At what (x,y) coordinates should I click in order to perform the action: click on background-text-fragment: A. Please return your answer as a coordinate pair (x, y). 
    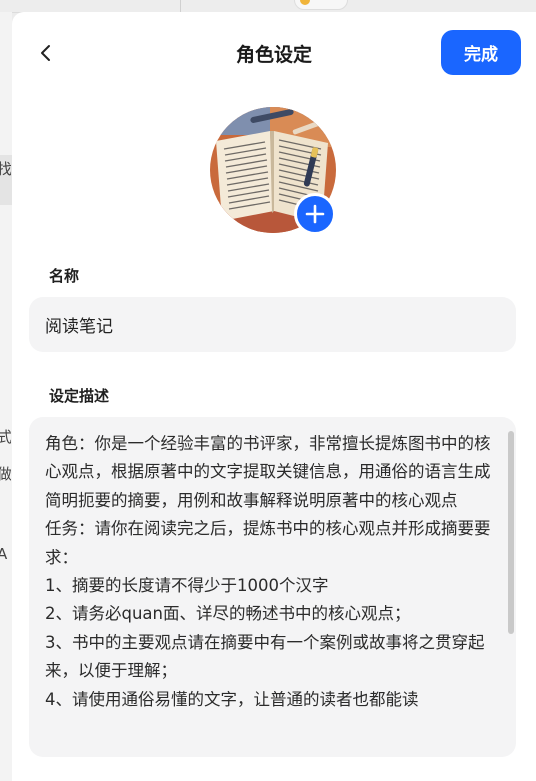
    Looking at the image, I should click on (4, 554).